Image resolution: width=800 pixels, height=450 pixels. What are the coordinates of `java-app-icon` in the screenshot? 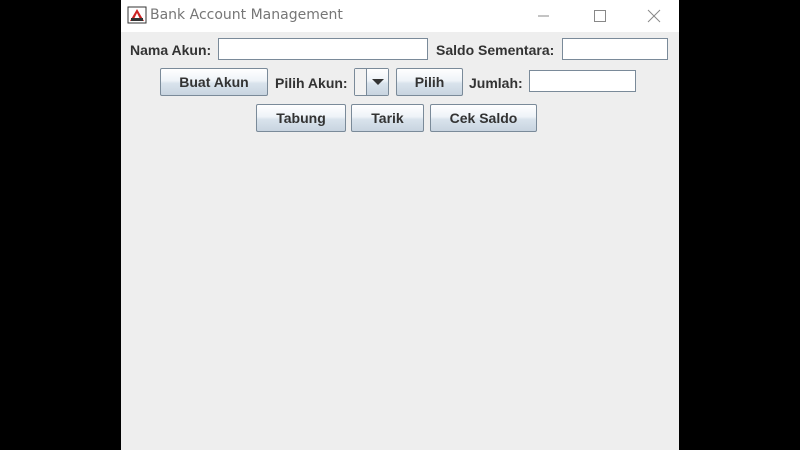 It's located at (137, 15).